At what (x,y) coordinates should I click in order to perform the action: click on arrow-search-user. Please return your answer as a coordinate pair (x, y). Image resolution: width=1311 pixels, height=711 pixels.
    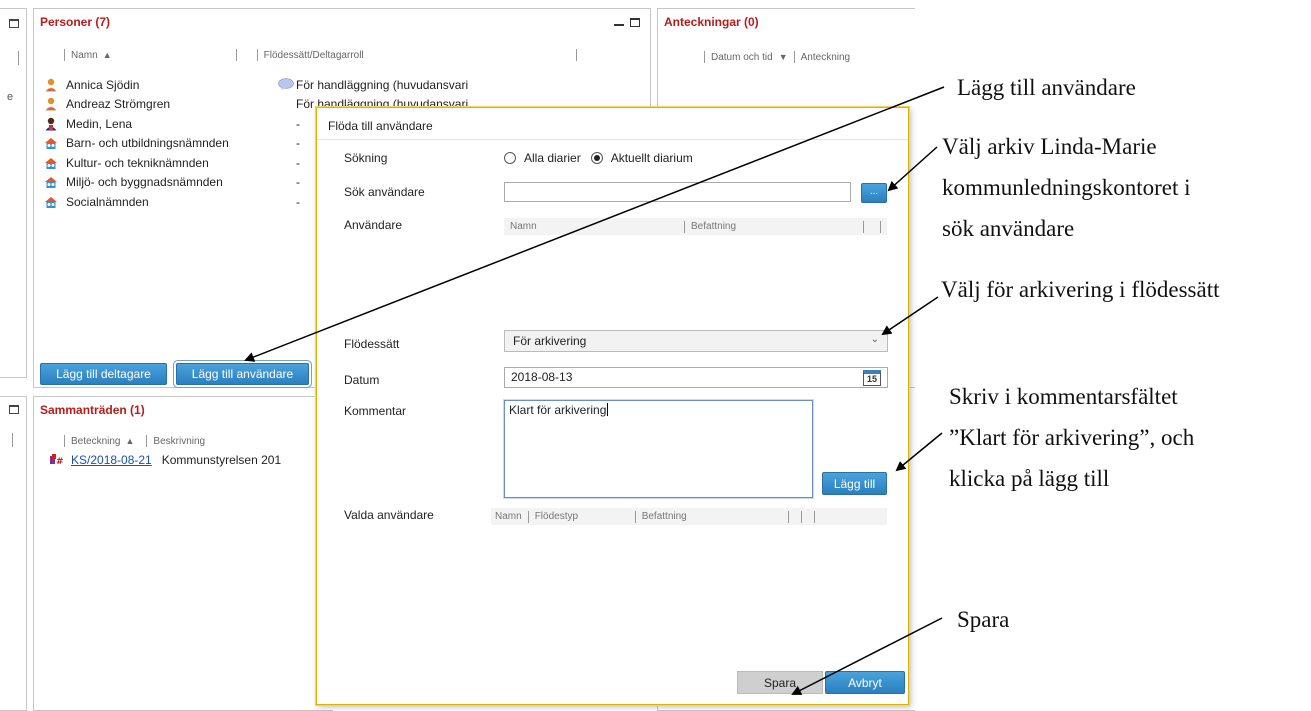
    Looking at the image, I should click on (912, 169).